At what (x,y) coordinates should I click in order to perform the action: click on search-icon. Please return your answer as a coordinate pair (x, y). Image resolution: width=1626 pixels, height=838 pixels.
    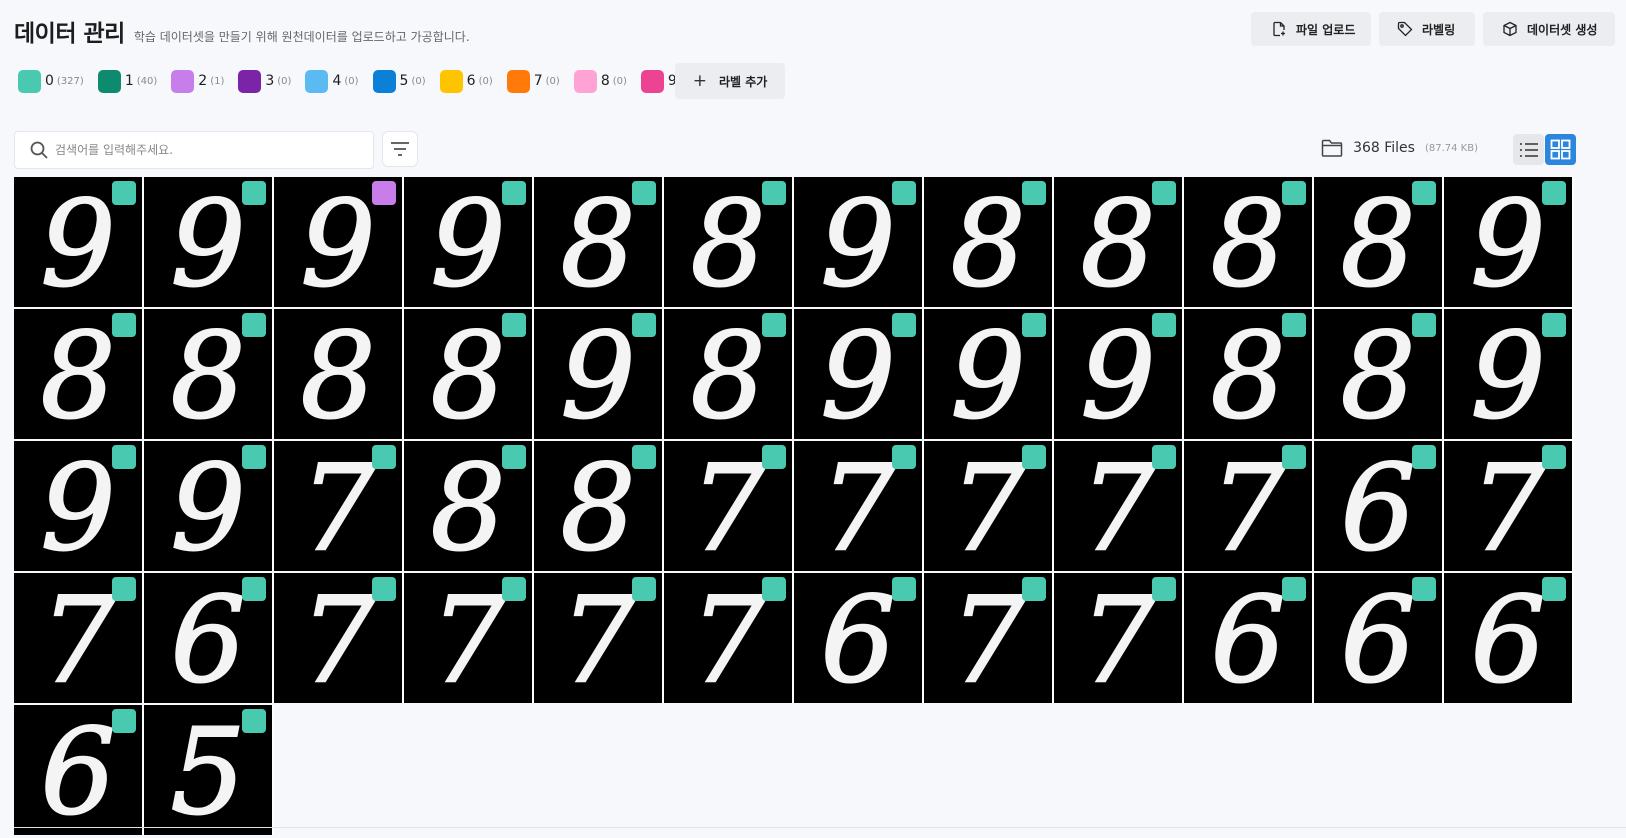
    Looking at the image, I should click on (39, 150).